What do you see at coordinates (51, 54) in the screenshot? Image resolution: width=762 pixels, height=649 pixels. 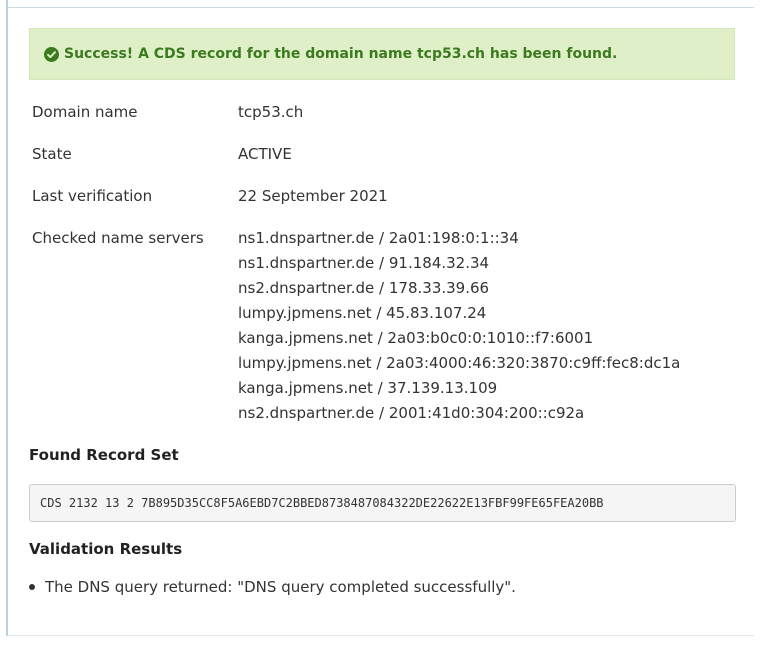 I see `check-circle-icon` at bounding box center [51, 54].